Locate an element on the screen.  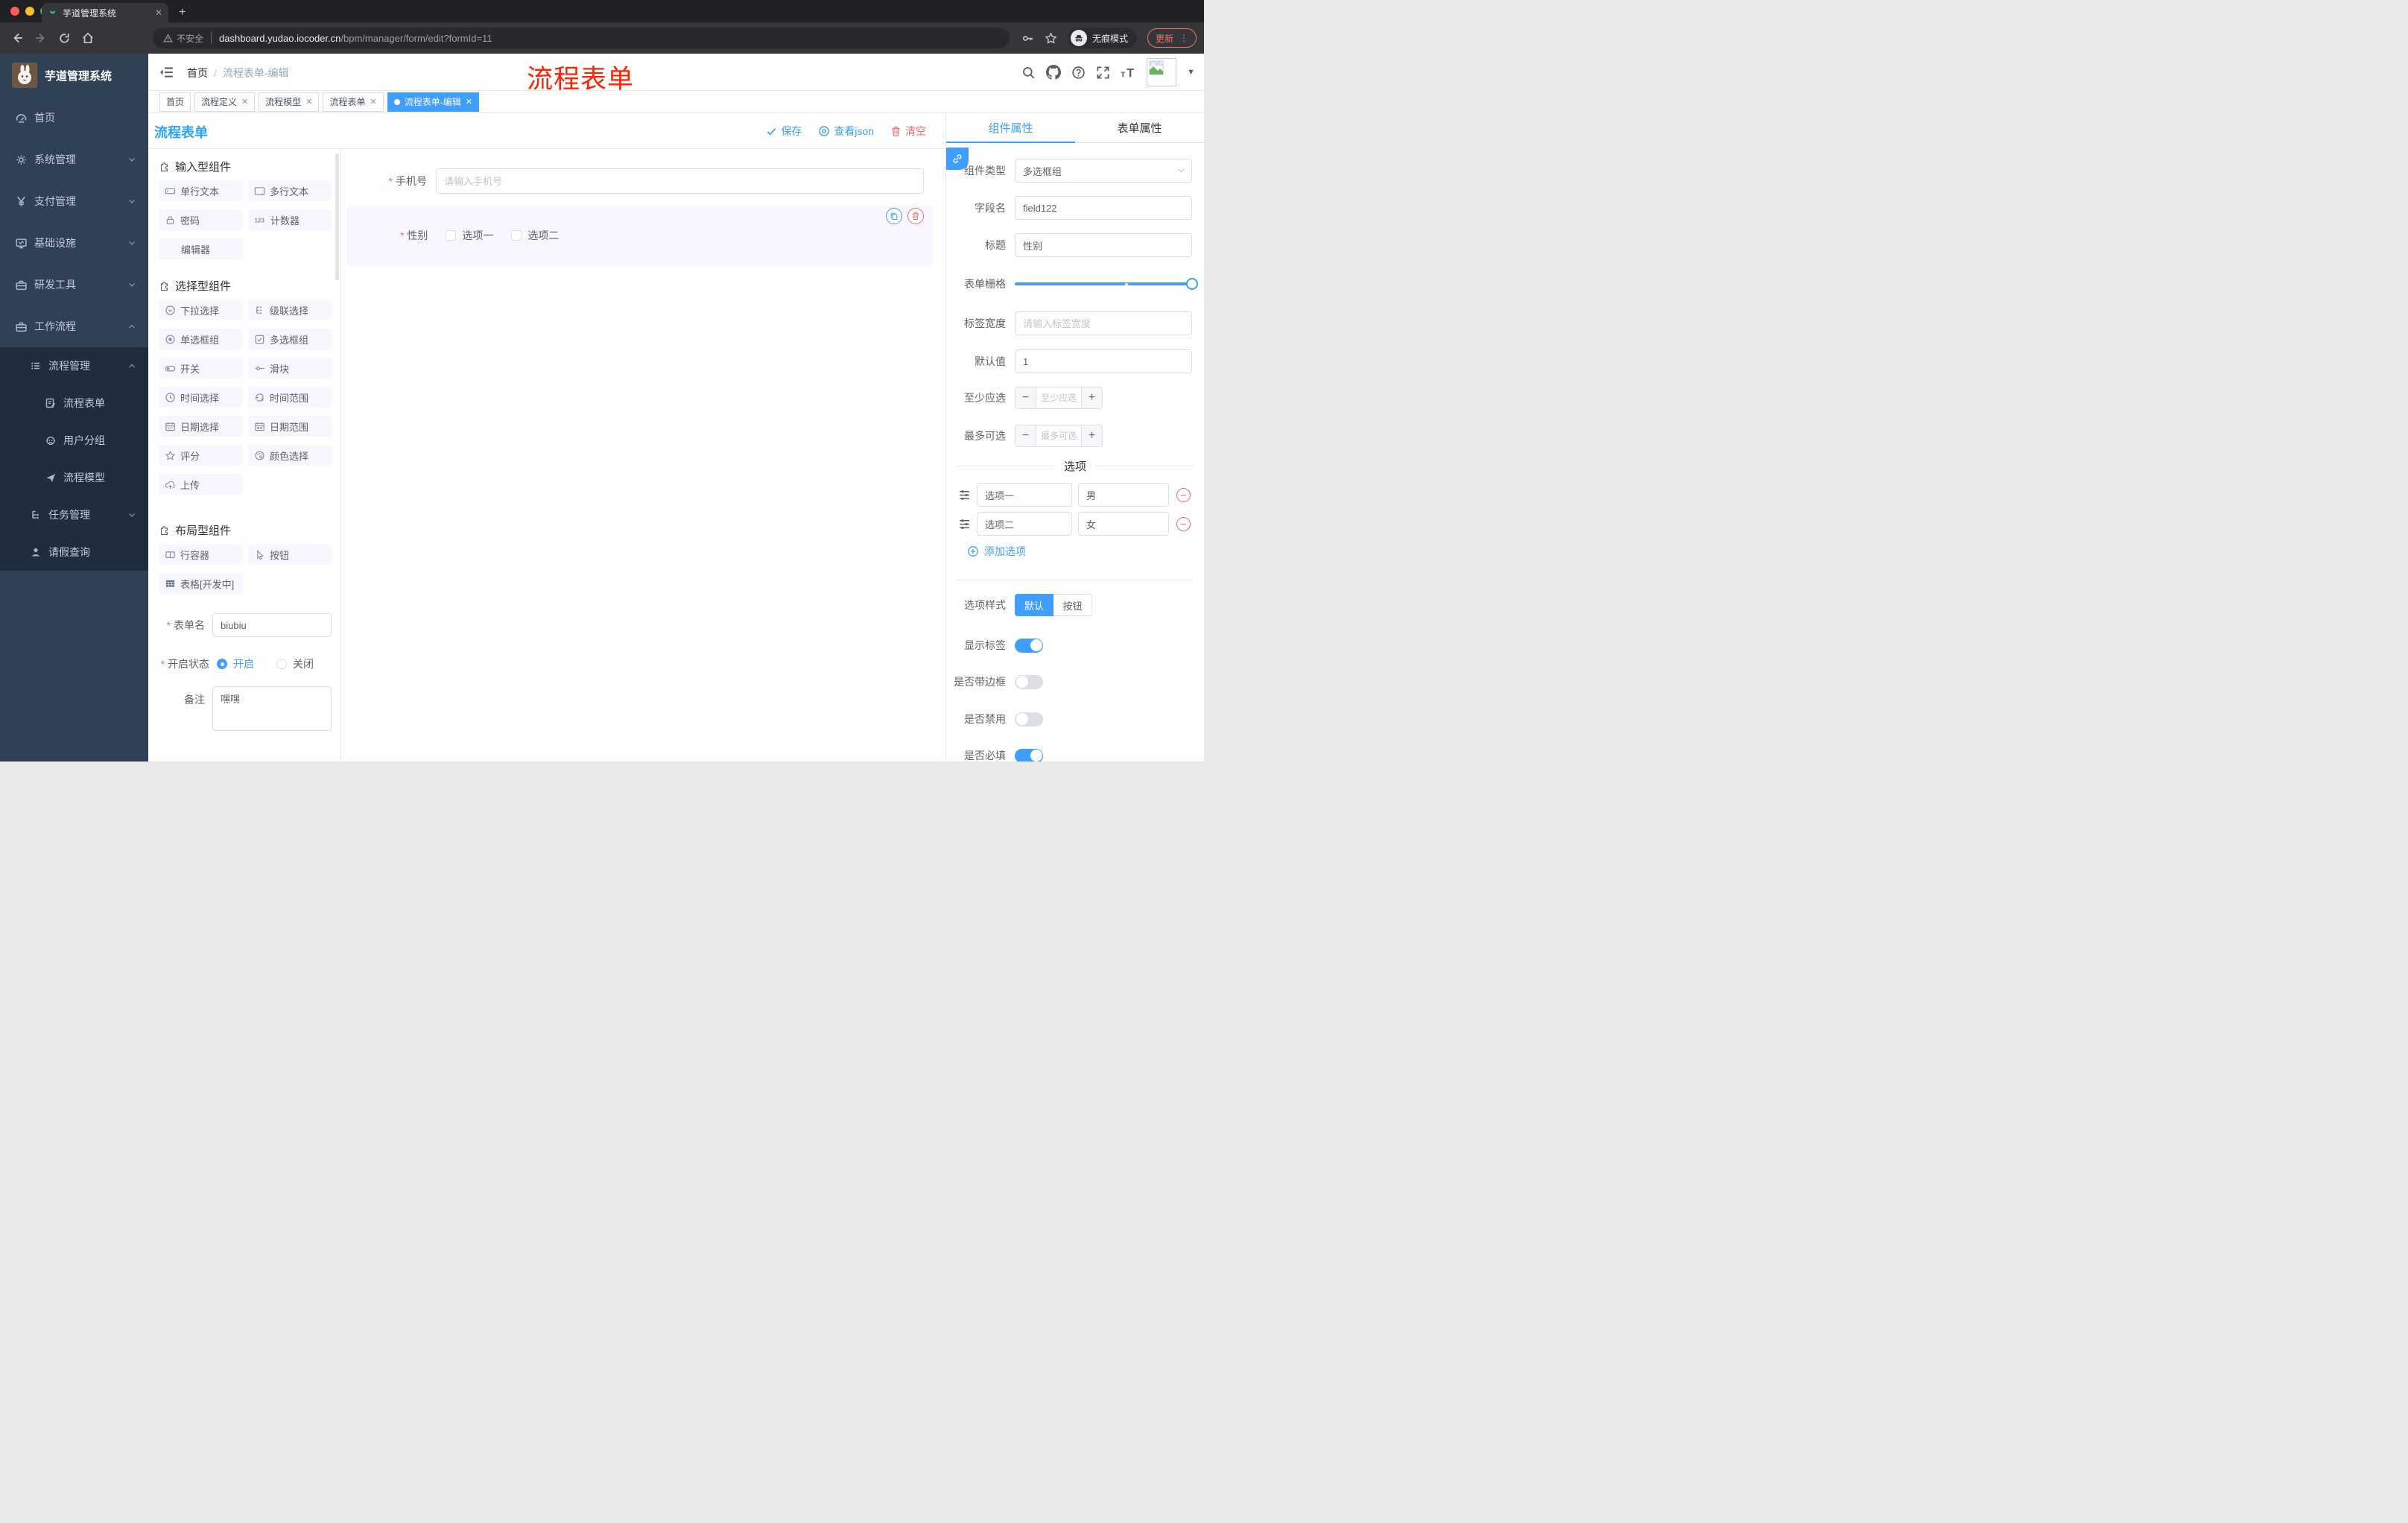
sidebar-item-process-management: 流程管理 is located at coordinates (74, 365).